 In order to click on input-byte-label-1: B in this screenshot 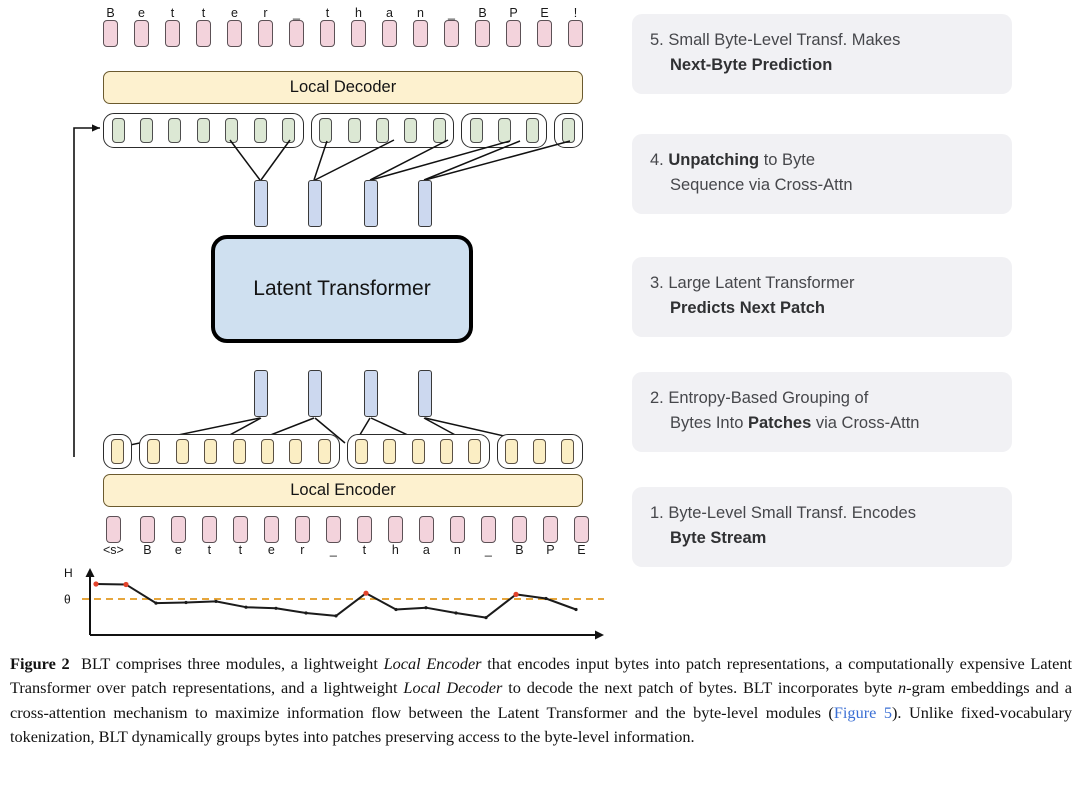, I will do `click(147, 550)`.